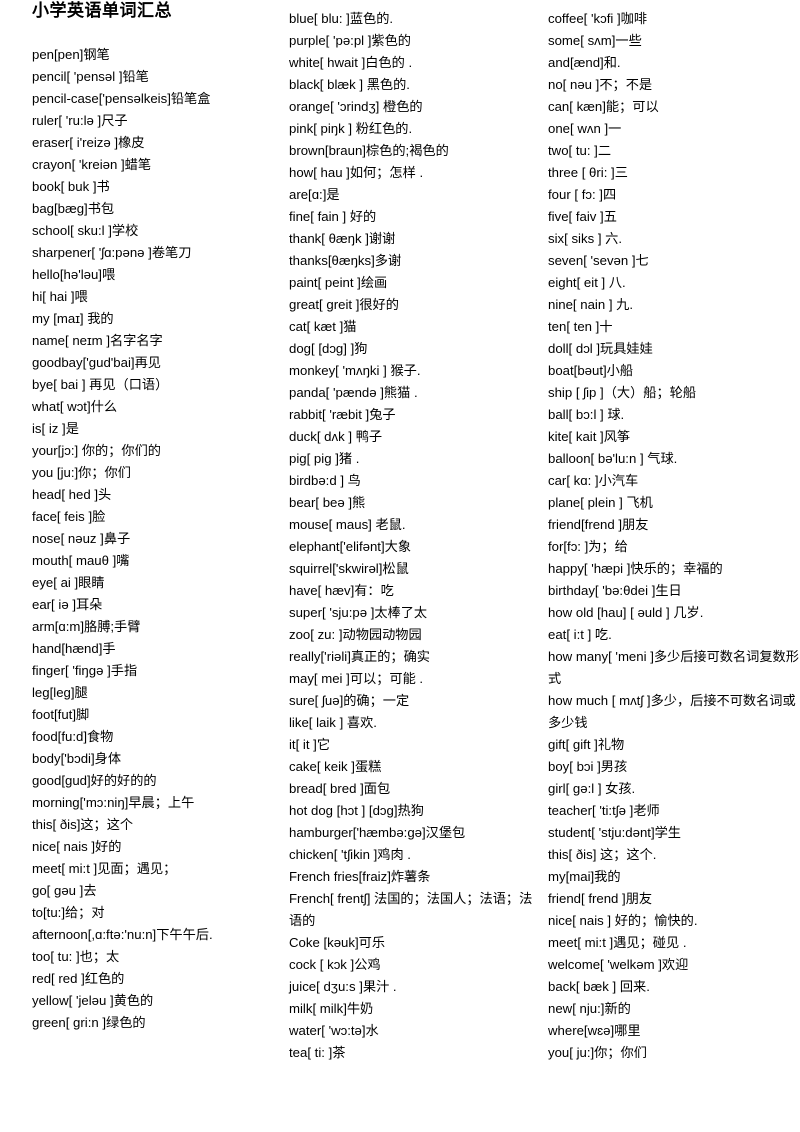  I want to click on vocabulary-entry: sure[ ʃuə]的确；一定, so click(349, 700).